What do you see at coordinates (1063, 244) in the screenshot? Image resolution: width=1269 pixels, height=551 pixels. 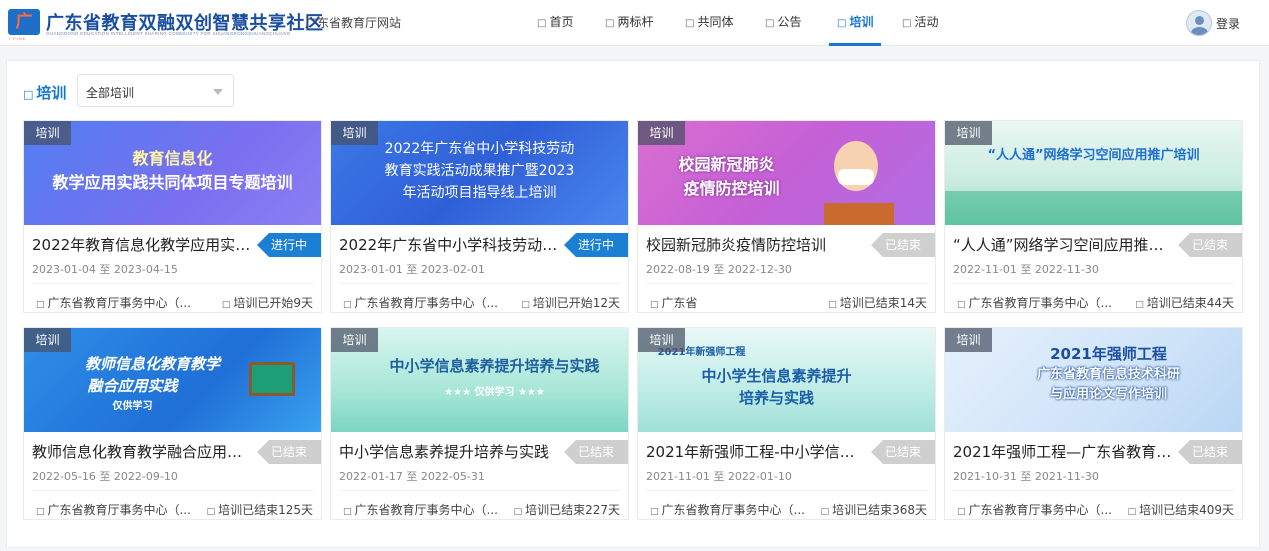 I see `card-title: “人人通”网络学习空间应用推广培训` at bounding box center [1063, 244].